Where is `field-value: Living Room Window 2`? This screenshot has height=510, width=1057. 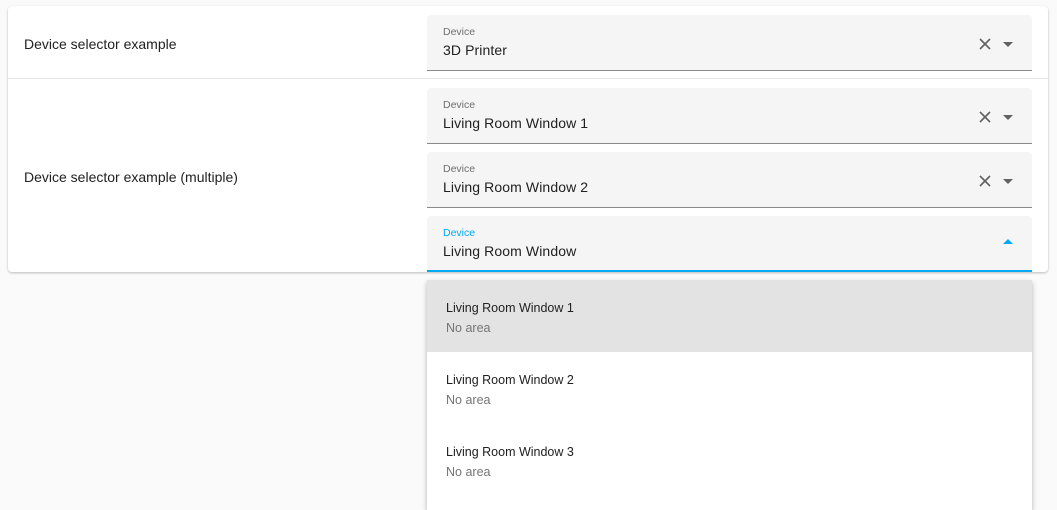 field-value: Living Room Window 2 is located at coordinates (516, 187).